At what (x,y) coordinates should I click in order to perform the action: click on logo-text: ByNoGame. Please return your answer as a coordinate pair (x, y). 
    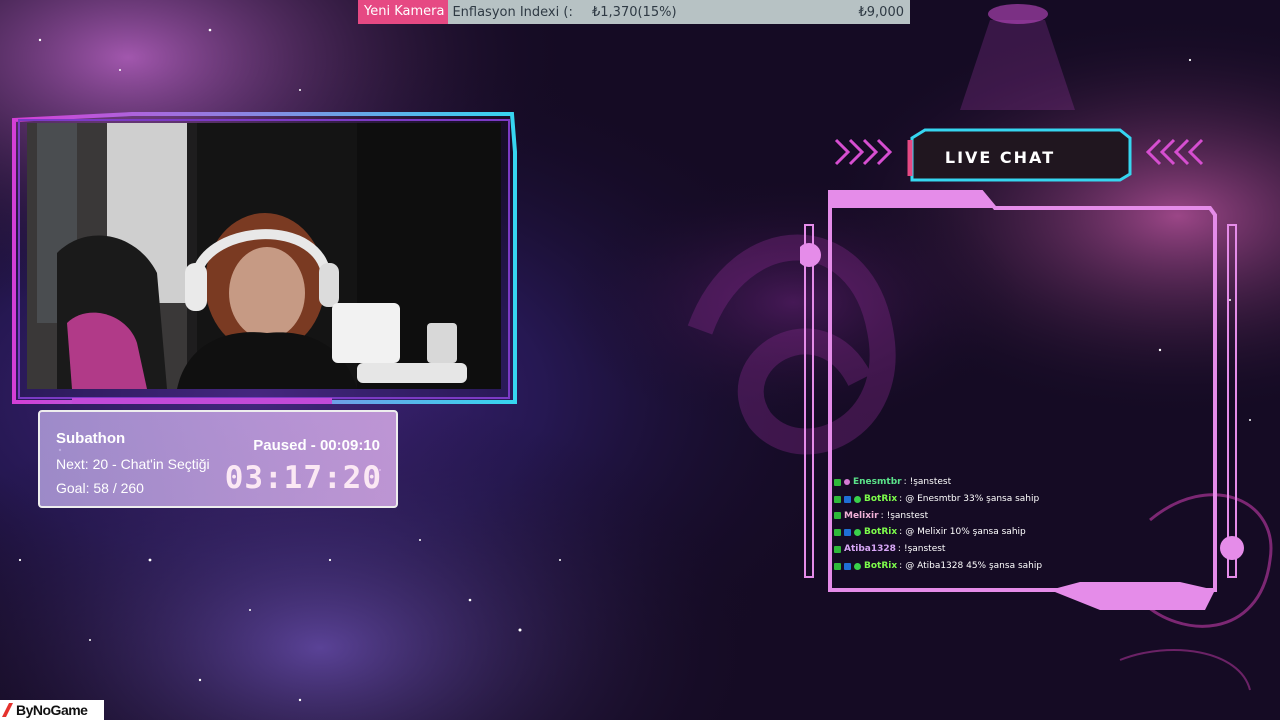
    Looking at the image, I should click on (52, 710).